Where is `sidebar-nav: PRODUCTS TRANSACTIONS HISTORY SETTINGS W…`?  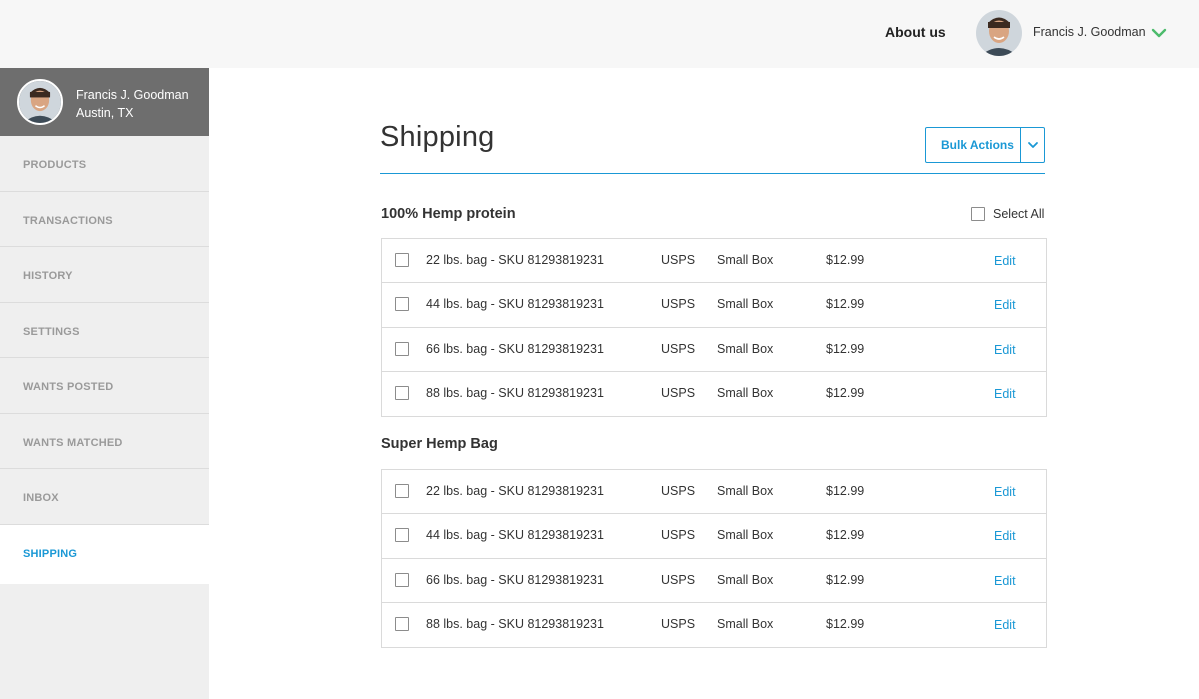
sidebar-nav: PRODUCTS TRANSACTIONS HISTORY SETTINGS W… is located at coordinates (104, 360).